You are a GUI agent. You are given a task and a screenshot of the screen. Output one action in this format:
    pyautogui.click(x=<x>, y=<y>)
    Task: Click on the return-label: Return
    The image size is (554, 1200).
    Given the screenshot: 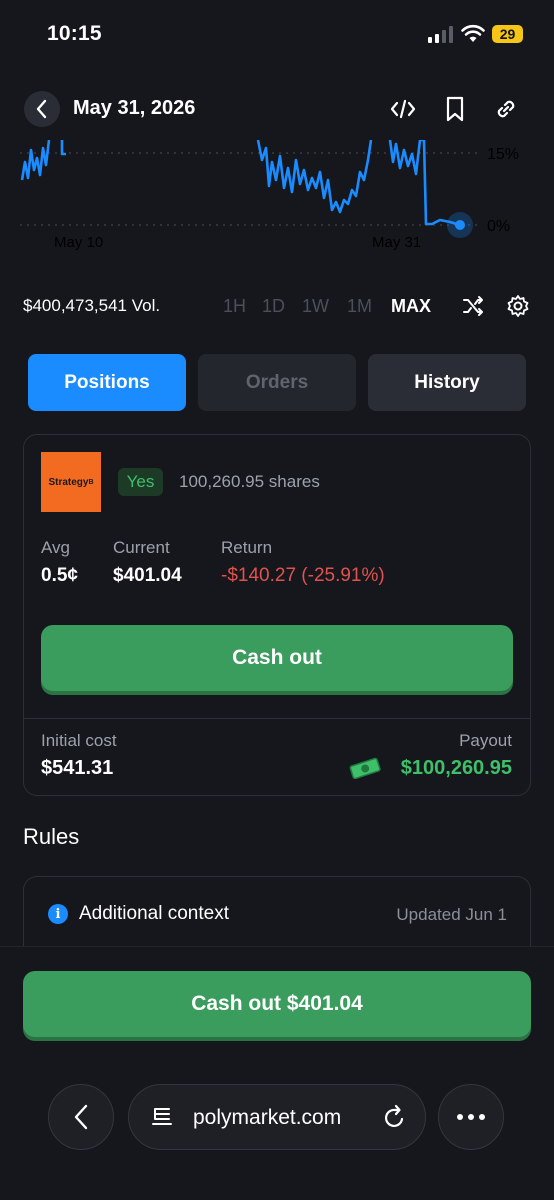 What is the action you would take?
    pyautogui.click(x=247, y=547)
    